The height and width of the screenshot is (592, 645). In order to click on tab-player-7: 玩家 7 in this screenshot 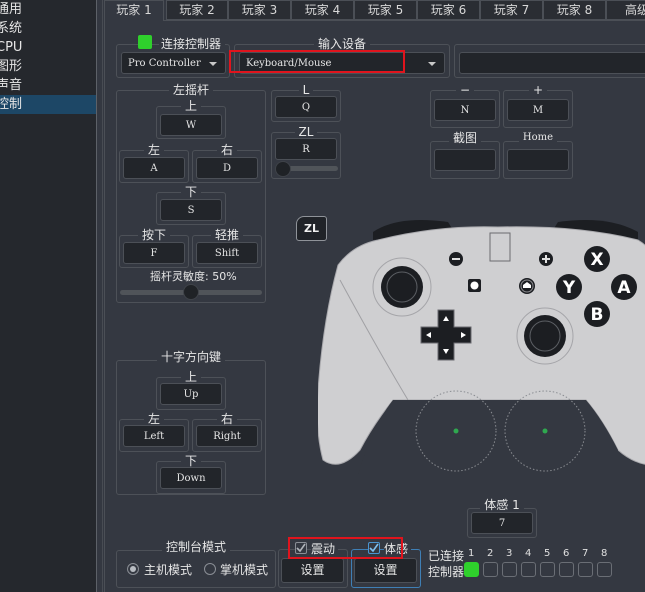, I will do `click(511, 10)`.